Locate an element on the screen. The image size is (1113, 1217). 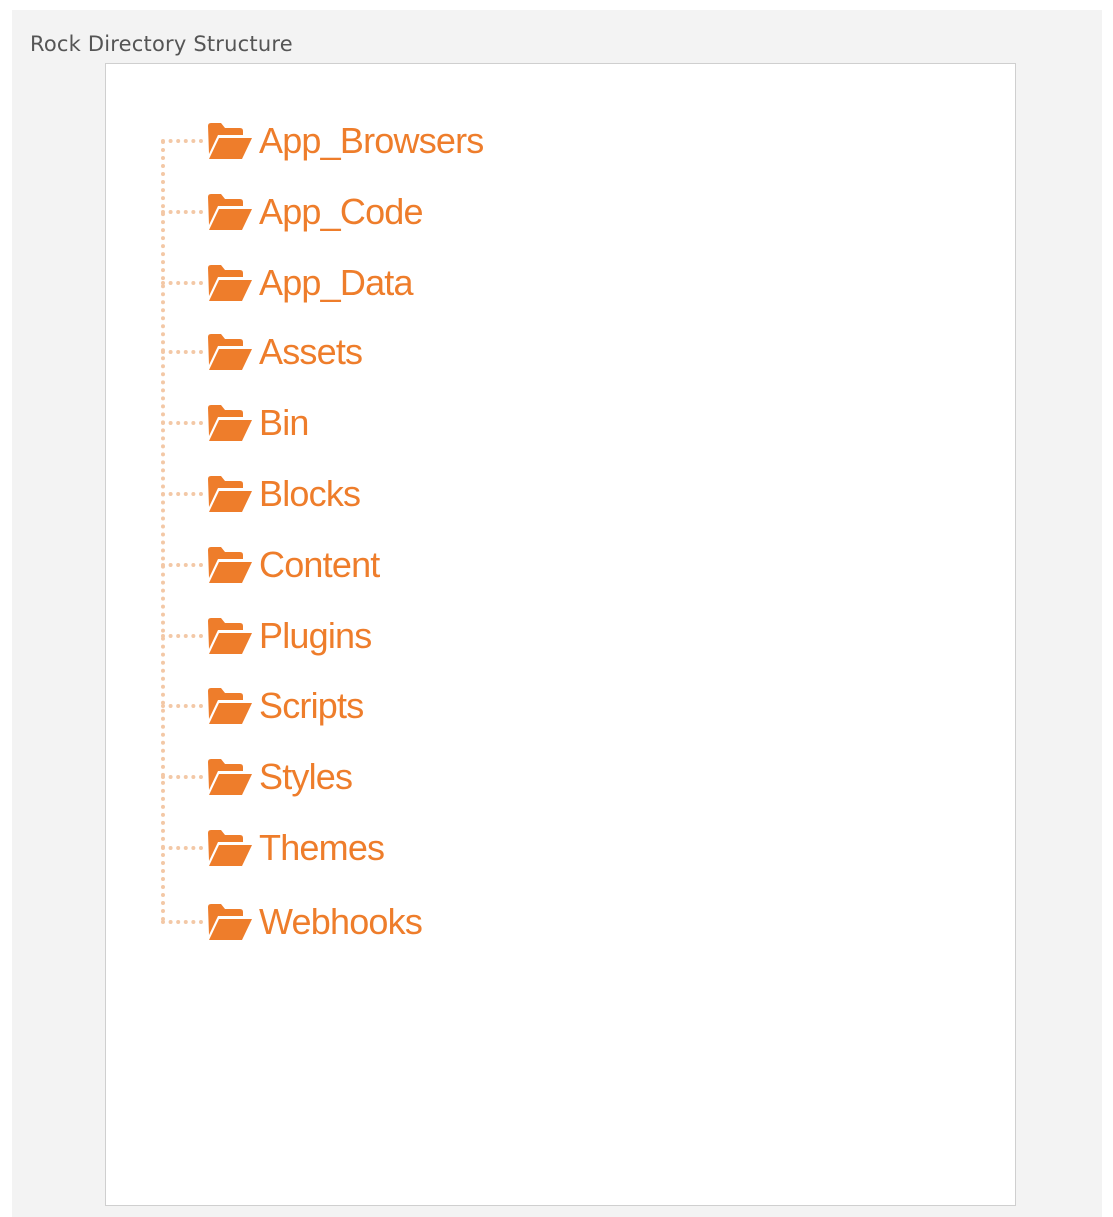
folder-label: Bin is located at coordinates (284, 422).